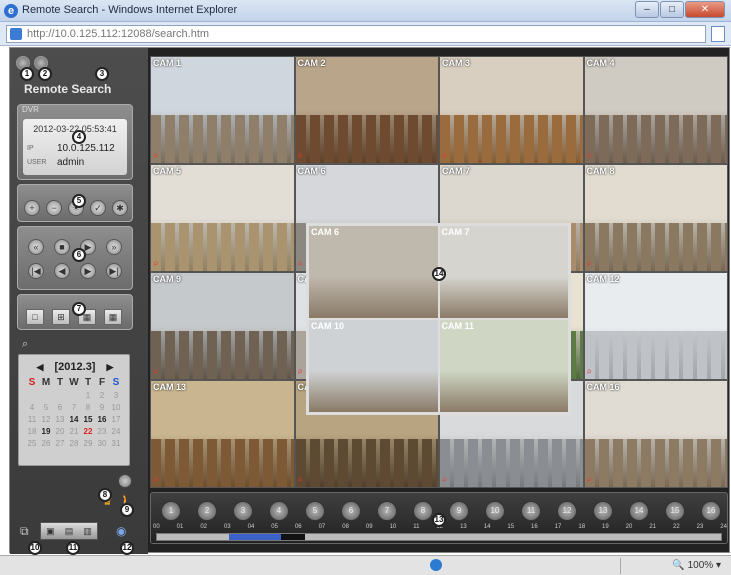 This screenshot has height=575, width=731. I want to click on calendar-day: 7, so click(74, 409).